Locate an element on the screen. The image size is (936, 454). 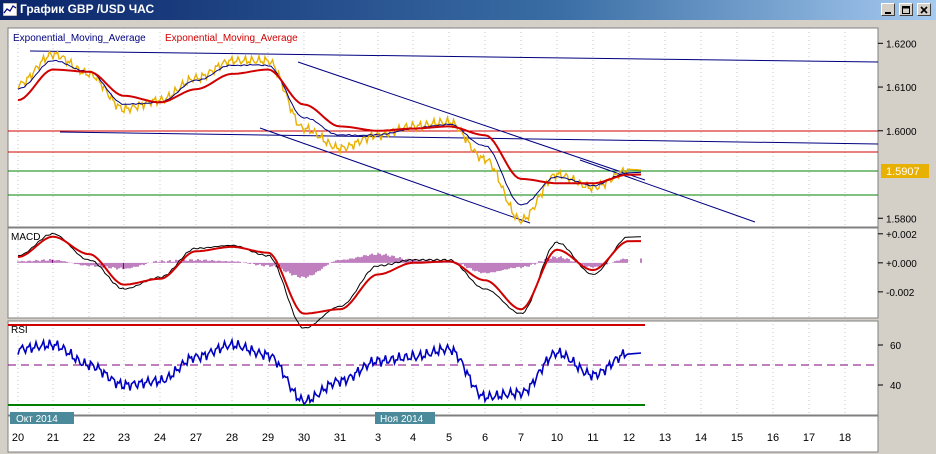
legend-ema-fast: Exponential_Moving_Average is located at coordinates (79, 38).